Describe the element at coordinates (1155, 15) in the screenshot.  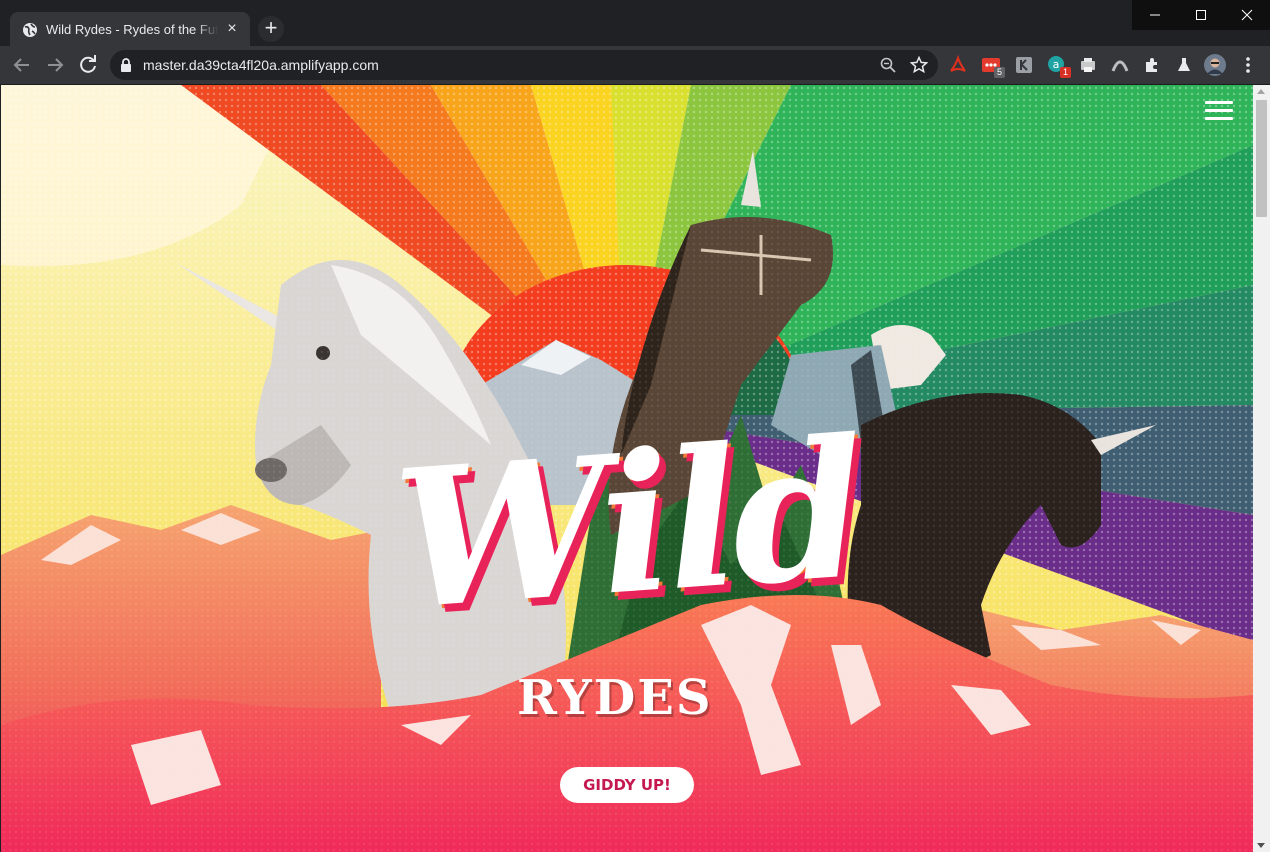
I see `minimize-button` at that location.